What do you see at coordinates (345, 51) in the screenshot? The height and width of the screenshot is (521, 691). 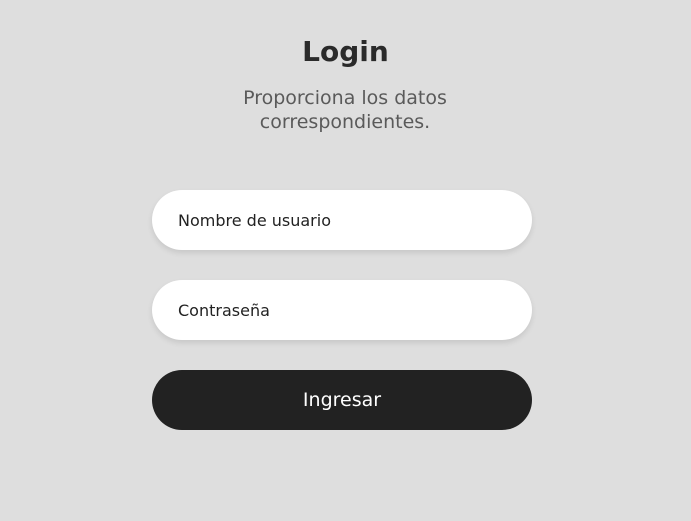 I see `page-title: Login` at bounding box center [345, 51].